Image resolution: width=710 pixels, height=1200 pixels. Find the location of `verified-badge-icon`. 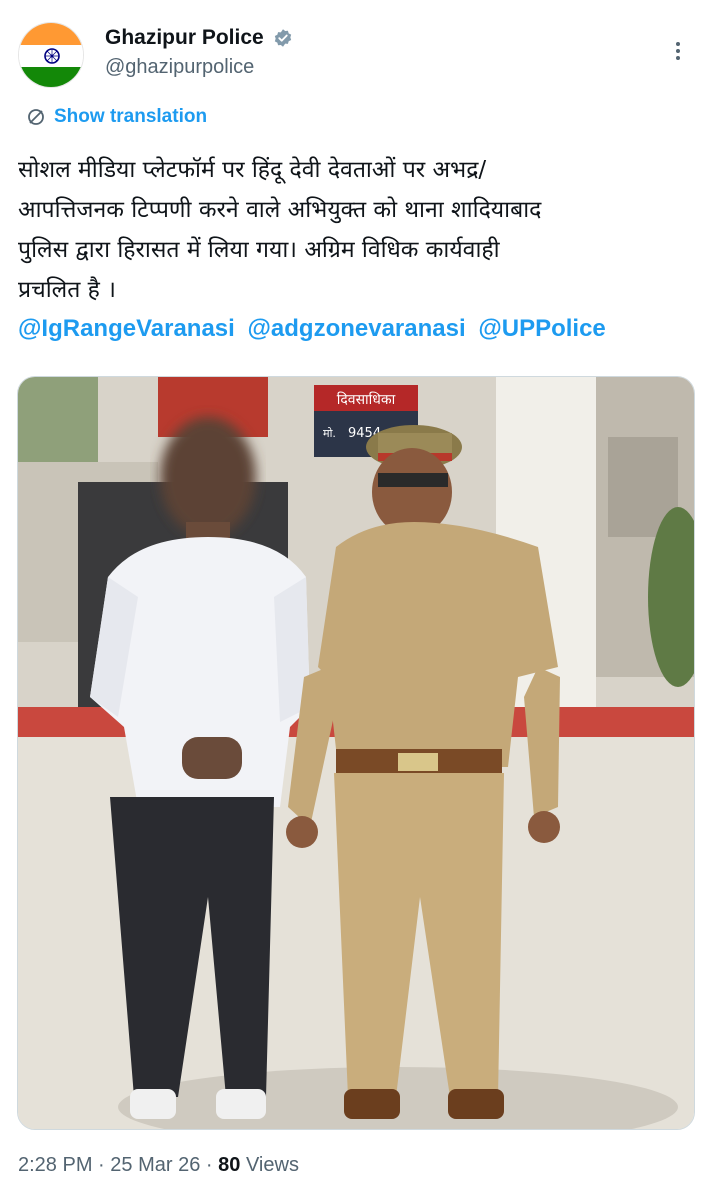

verified-badge-icon is located at coordinates (283, 38).